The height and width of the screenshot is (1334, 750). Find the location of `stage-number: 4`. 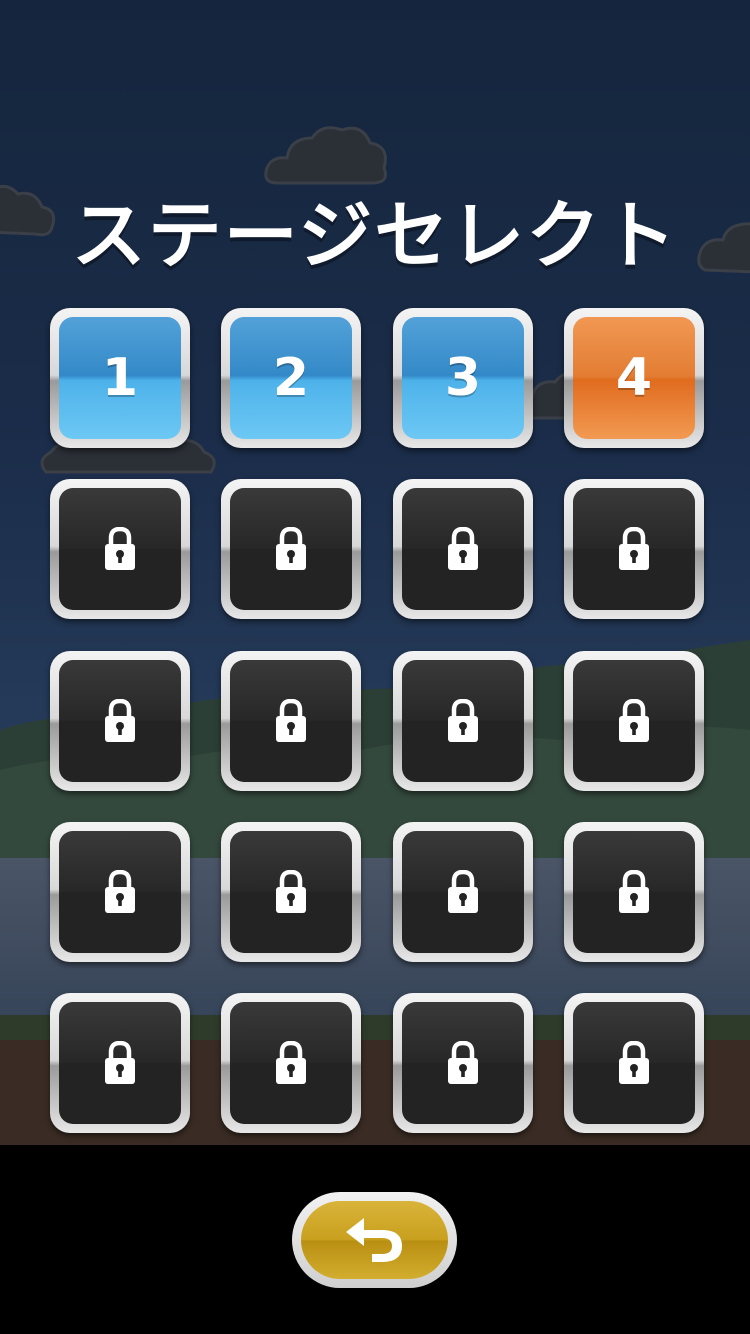

stage-number: 4 is located at coordinates (634, 378).